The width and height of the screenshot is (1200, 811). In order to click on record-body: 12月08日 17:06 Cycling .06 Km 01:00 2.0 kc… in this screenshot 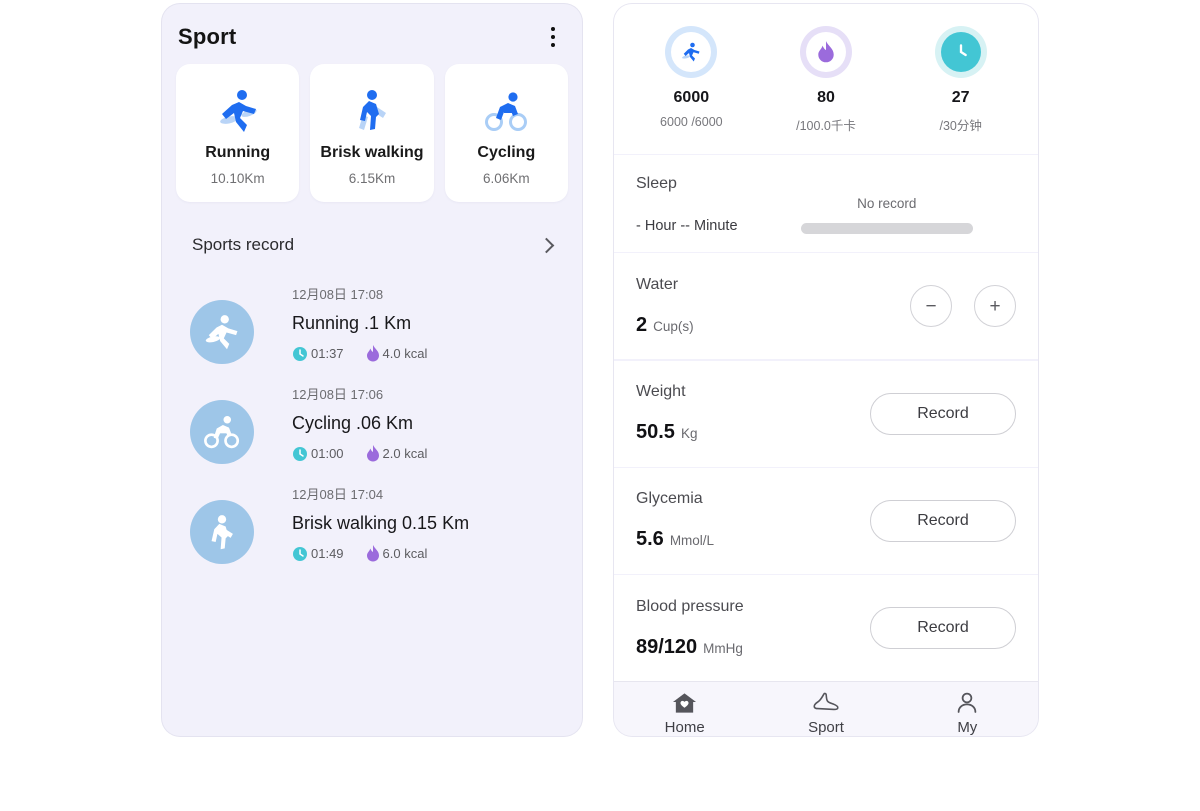, I will do `click(340, 422)`.